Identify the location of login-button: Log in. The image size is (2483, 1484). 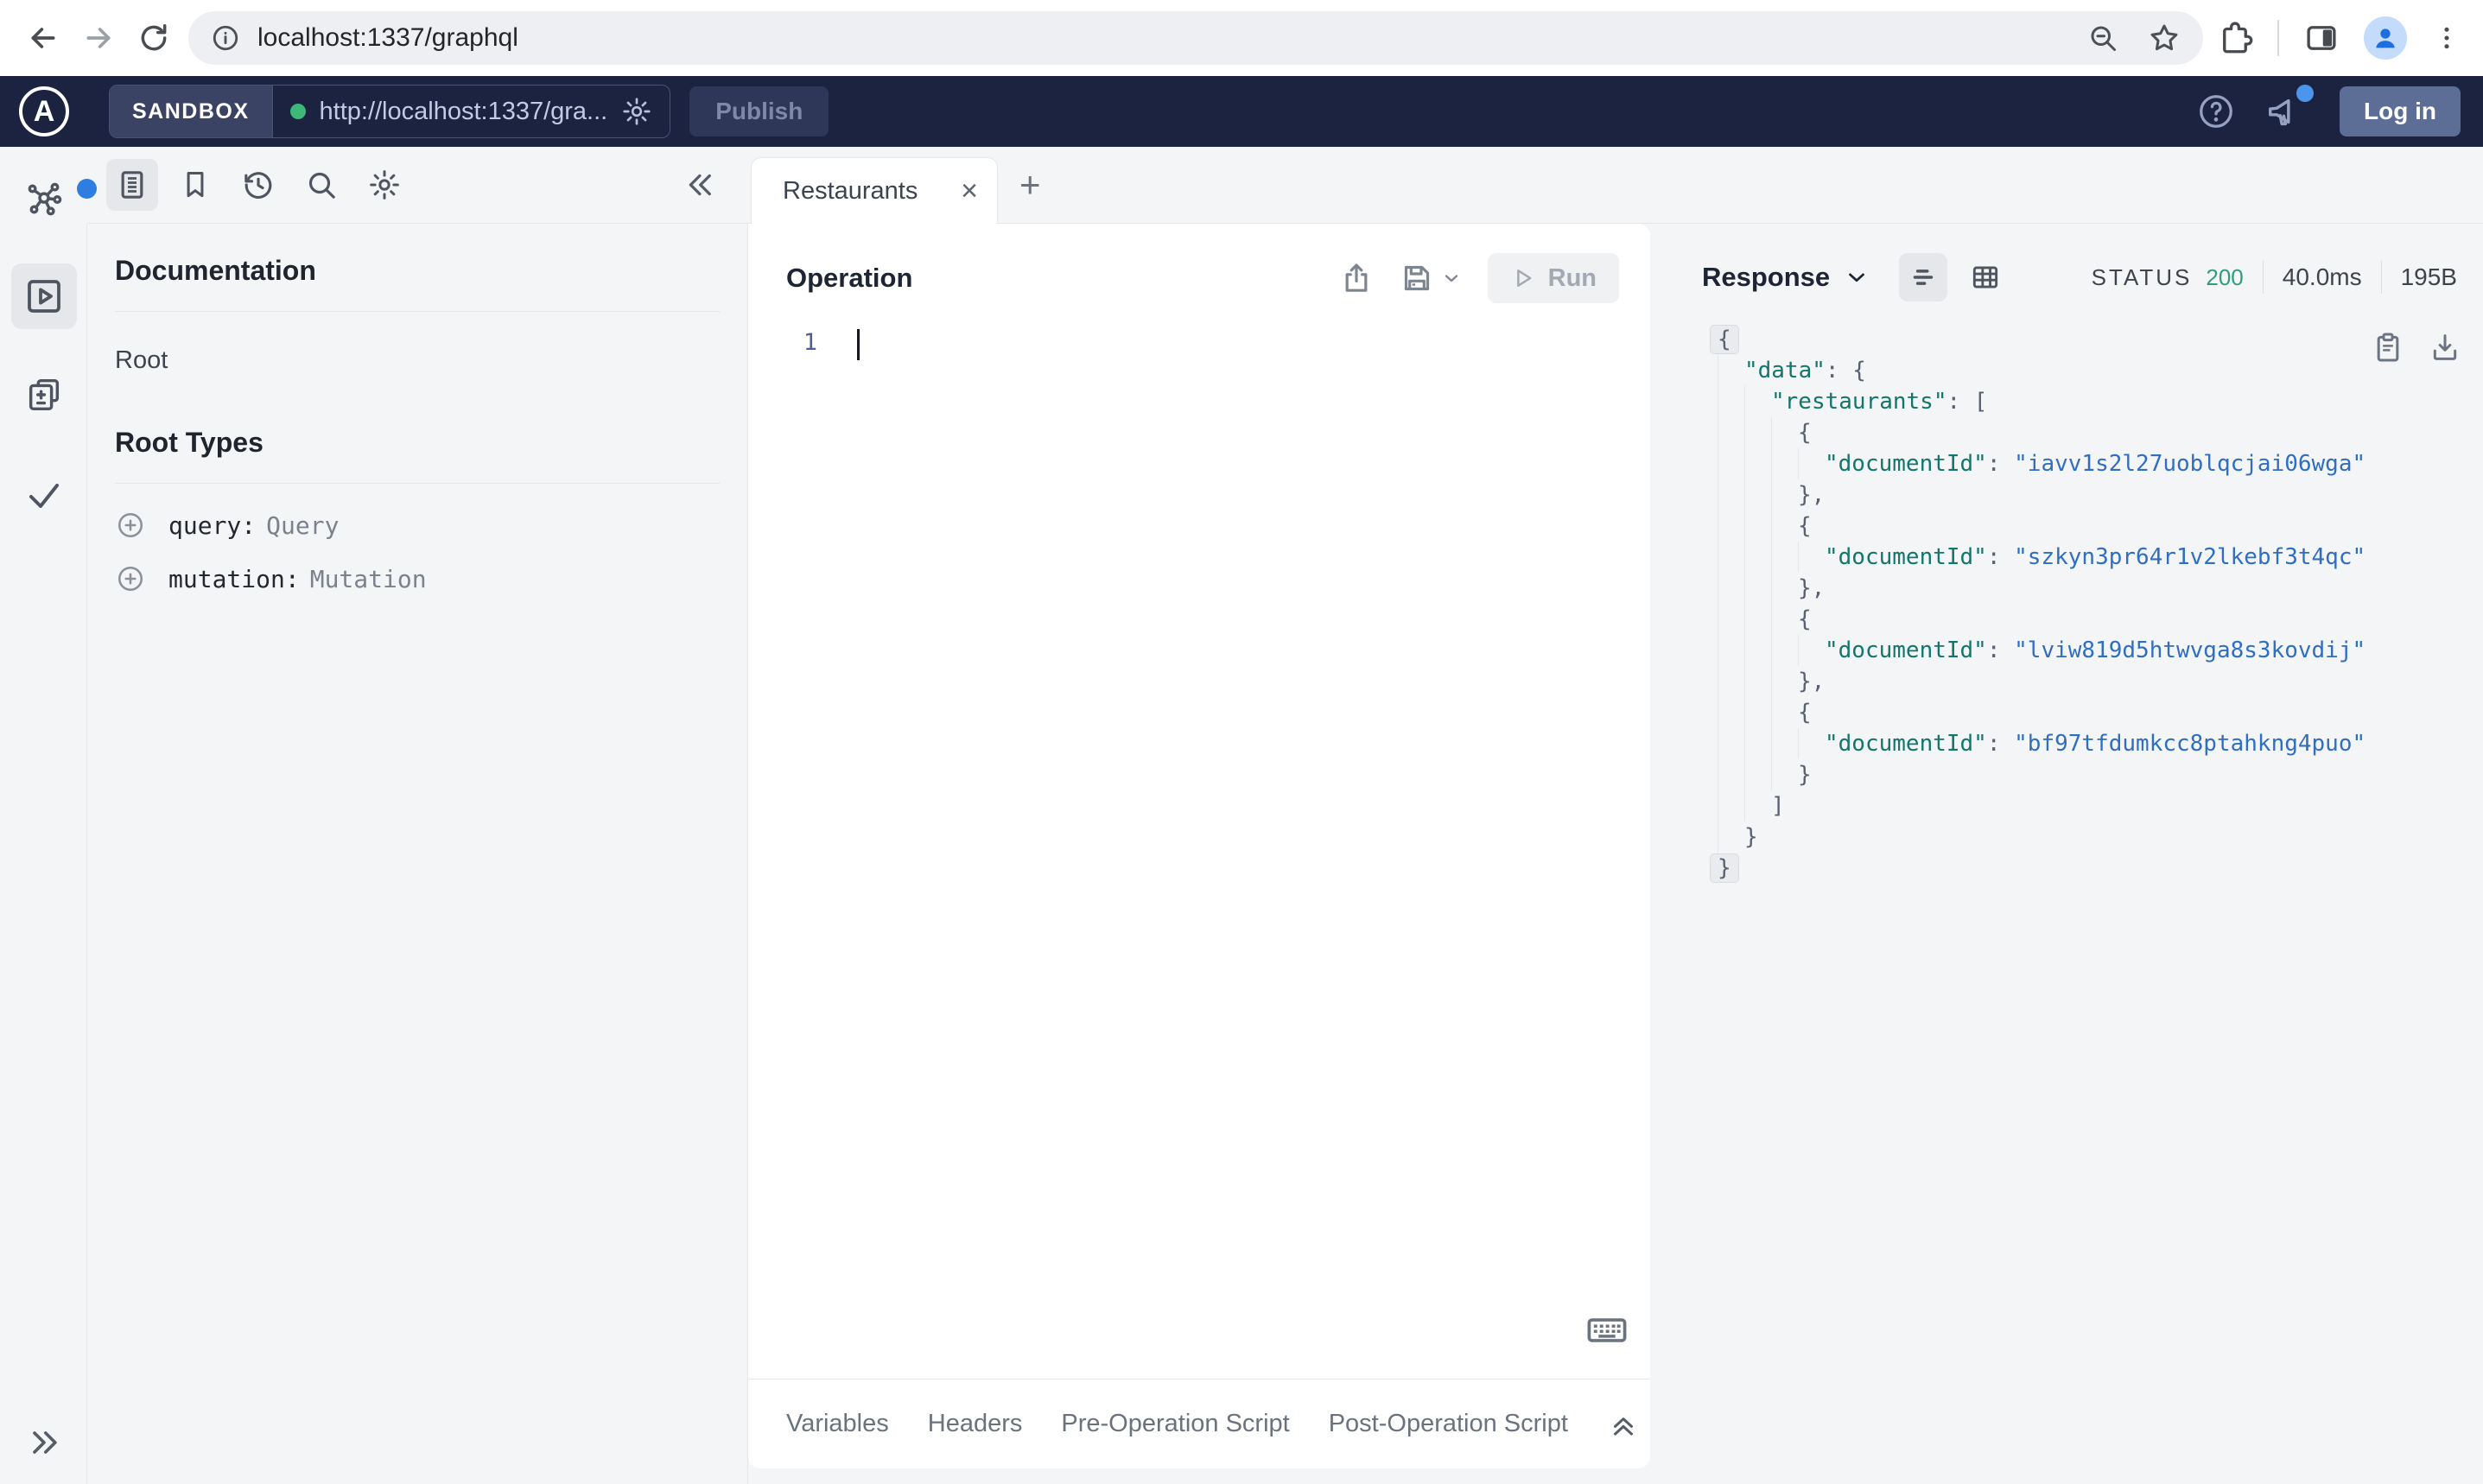
(2401, 111).